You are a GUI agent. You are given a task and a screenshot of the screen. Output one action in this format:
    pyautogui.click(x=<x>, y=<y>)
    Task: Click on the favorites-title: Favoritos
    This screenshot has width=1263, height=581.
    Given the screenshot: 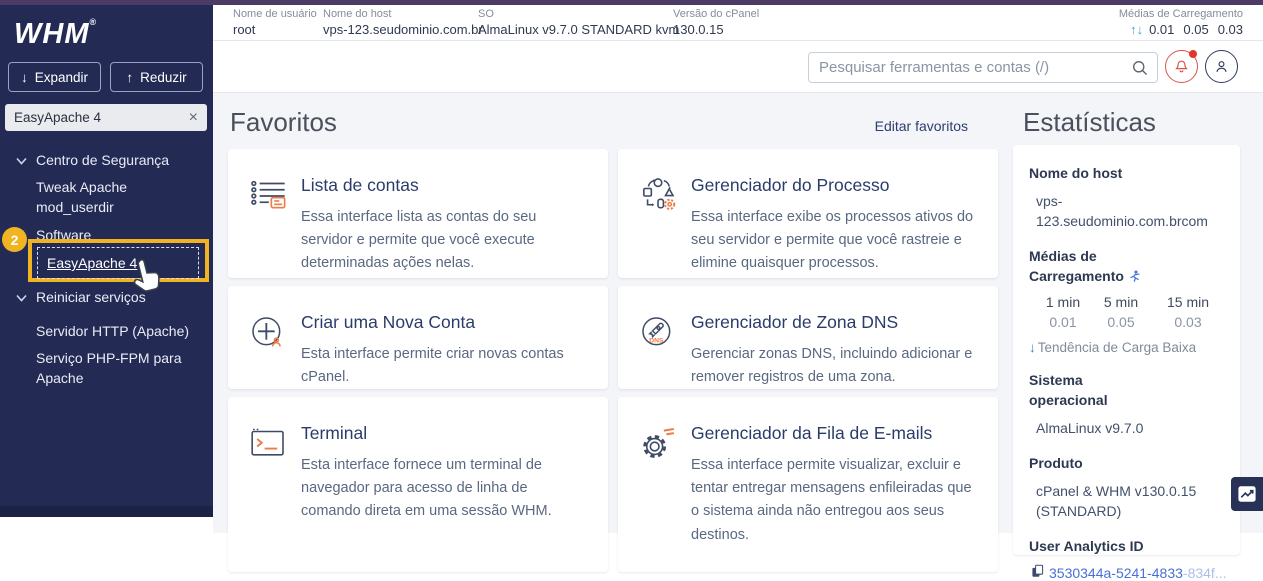 What is the action you would take?
    pyautogui.click(x=283, y=122)
    